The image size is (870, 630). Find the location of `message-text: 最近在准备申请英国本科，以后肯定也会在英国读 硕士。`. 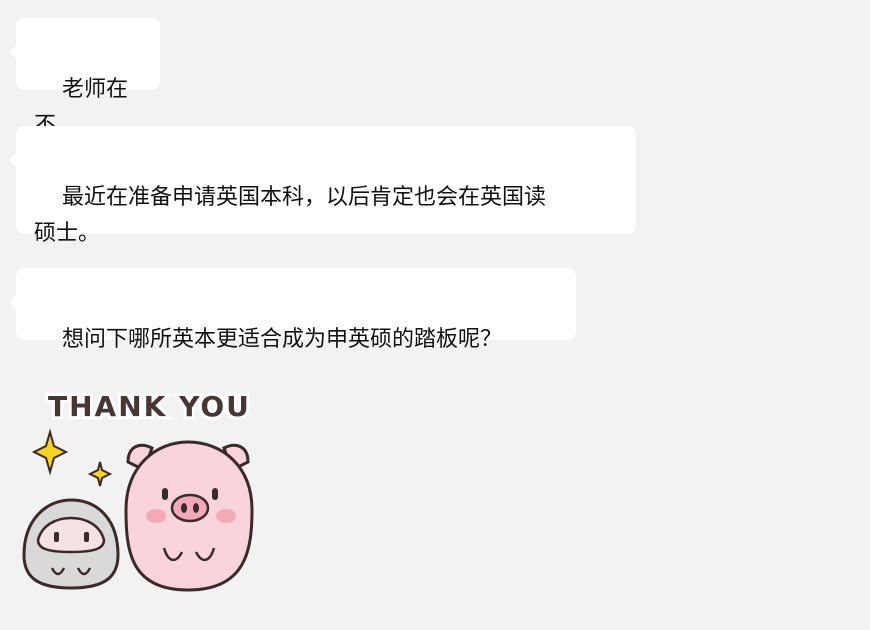

message-text: 最近在准备申请英国本科，以后肯定也会在英国读 硕士。 is located at coordinates (290, 215).